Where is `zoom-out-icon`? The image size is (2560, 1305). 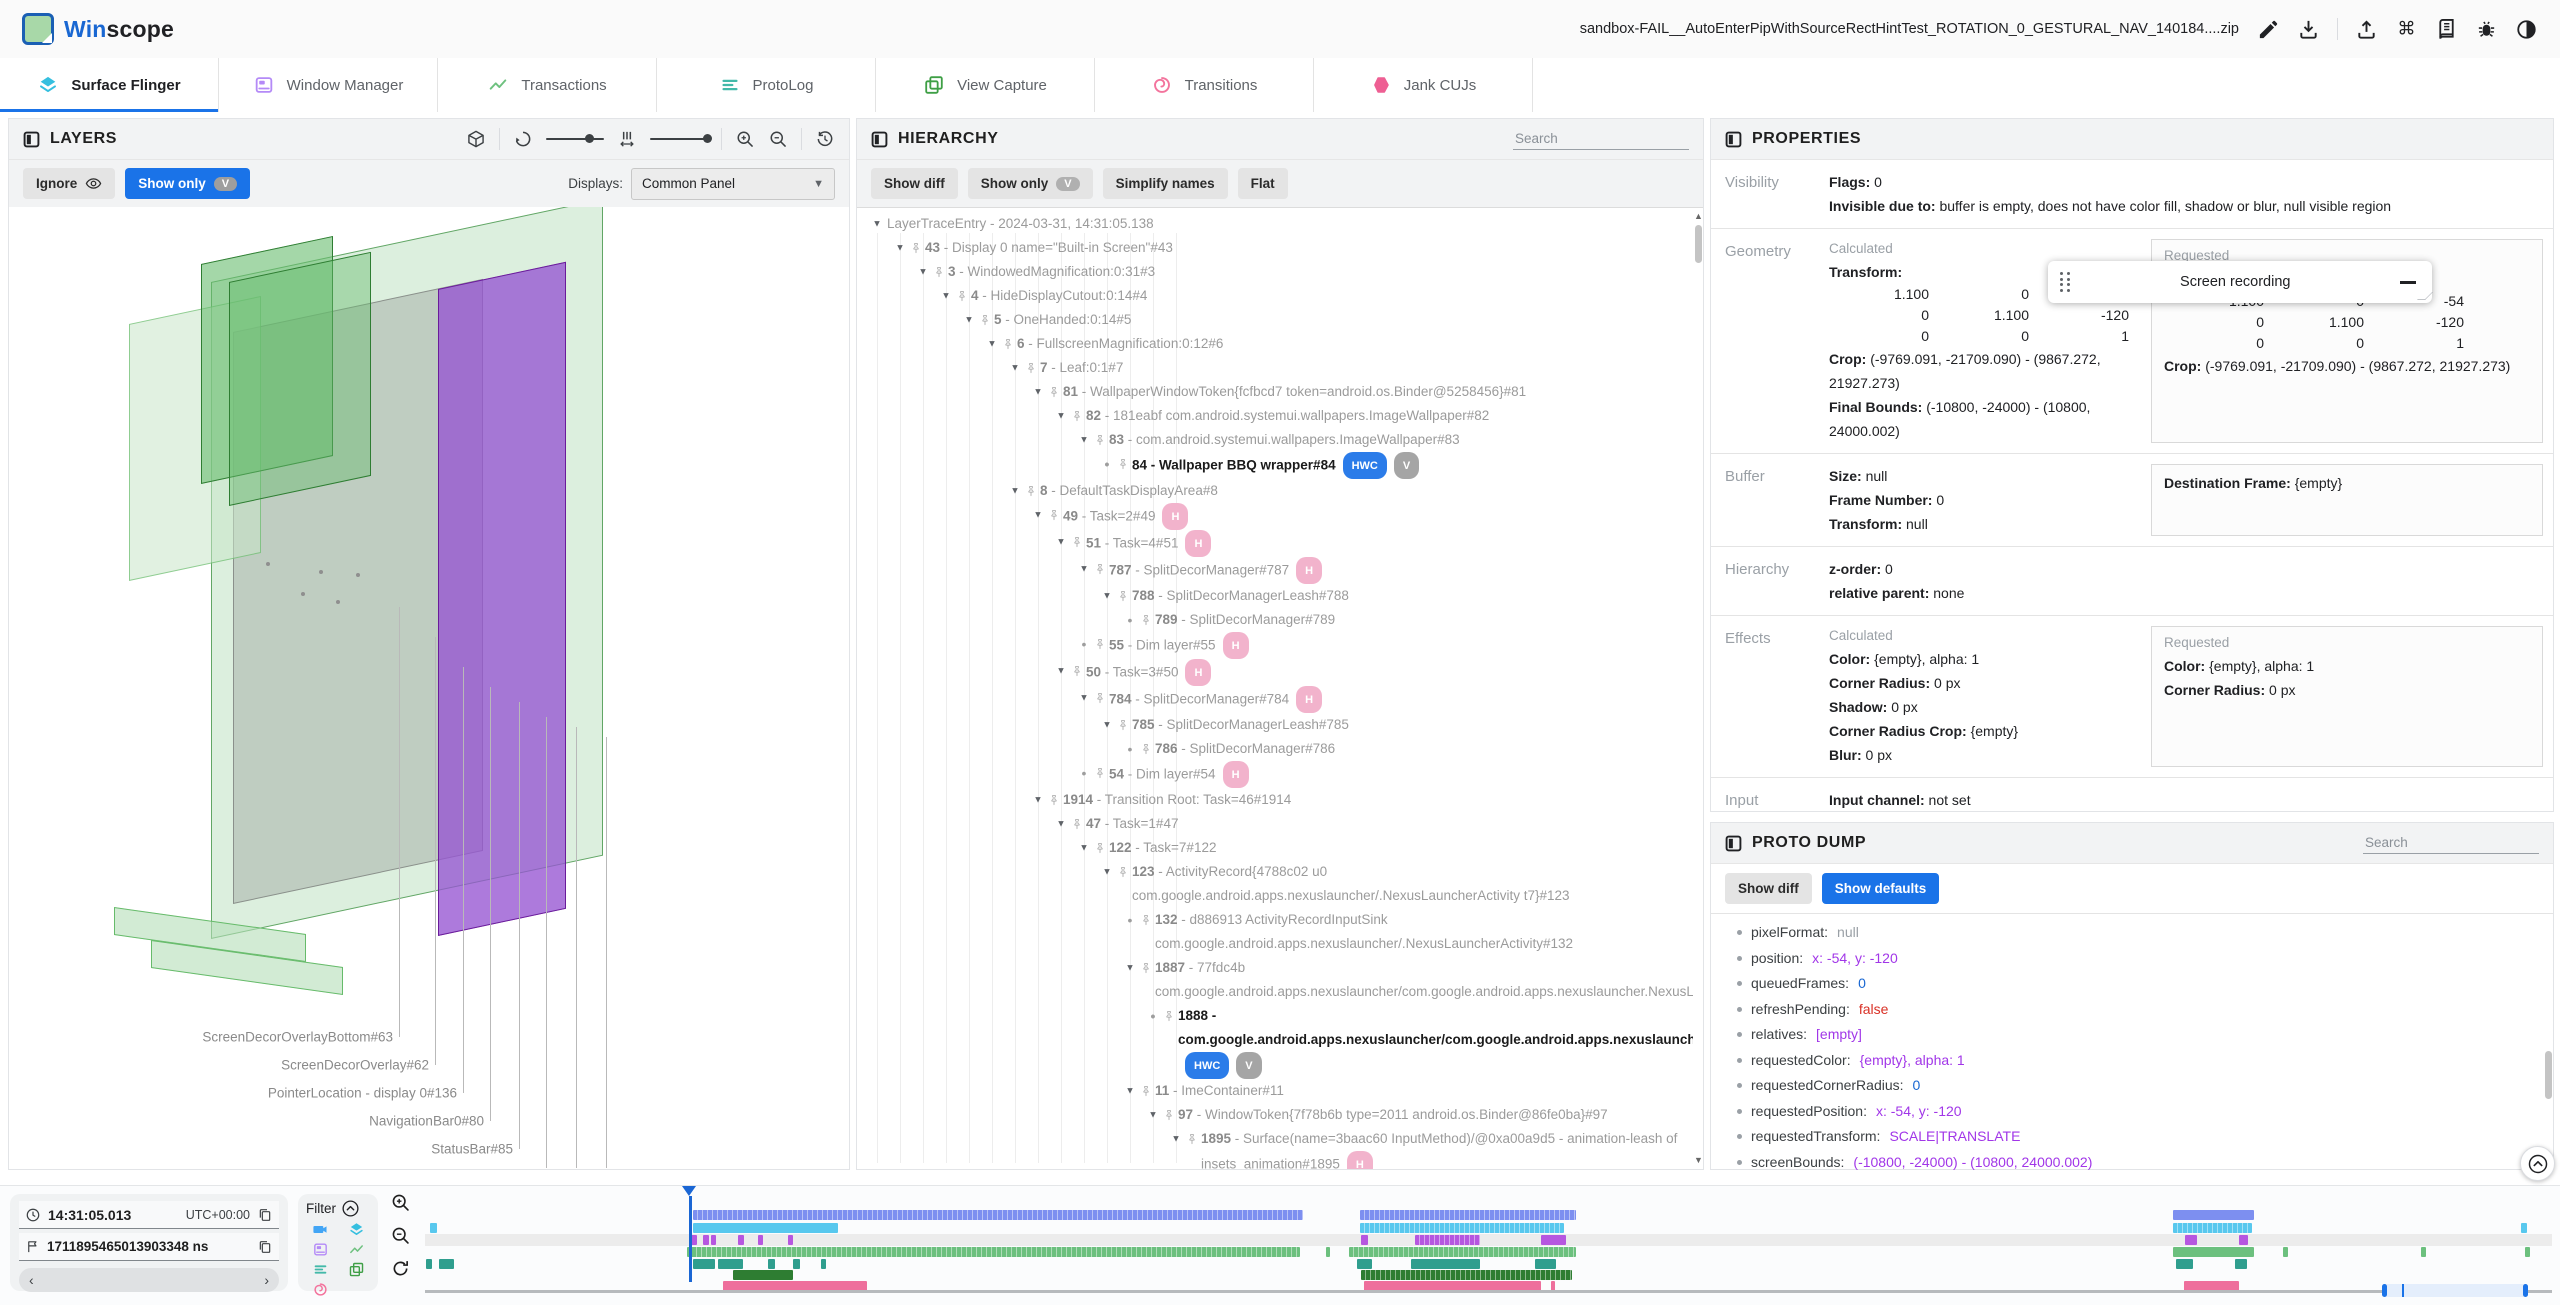 zoom-out-icon is located at coordinates (778, 139).